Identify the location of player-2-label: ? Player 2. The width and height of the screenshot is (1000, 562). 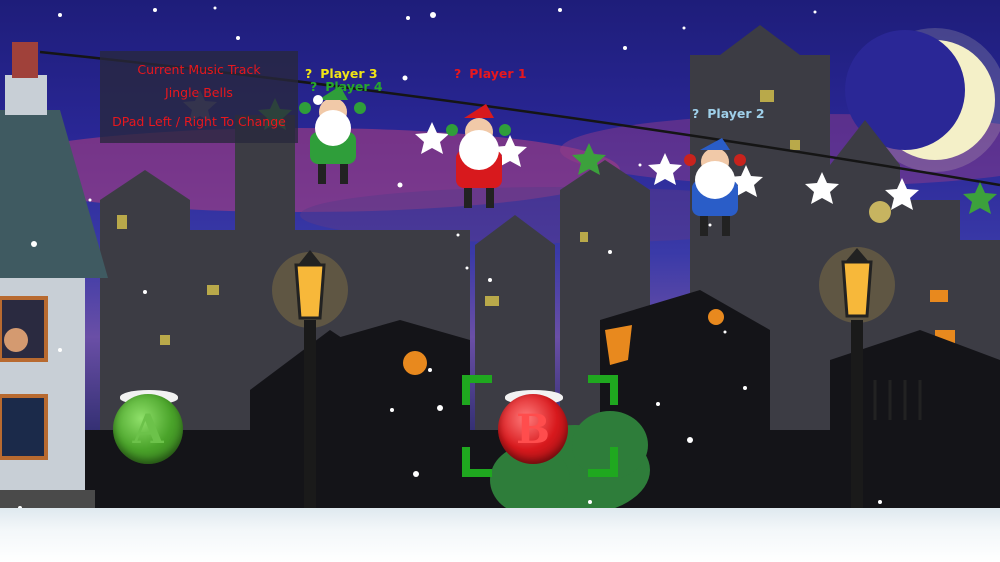
(728, 113).